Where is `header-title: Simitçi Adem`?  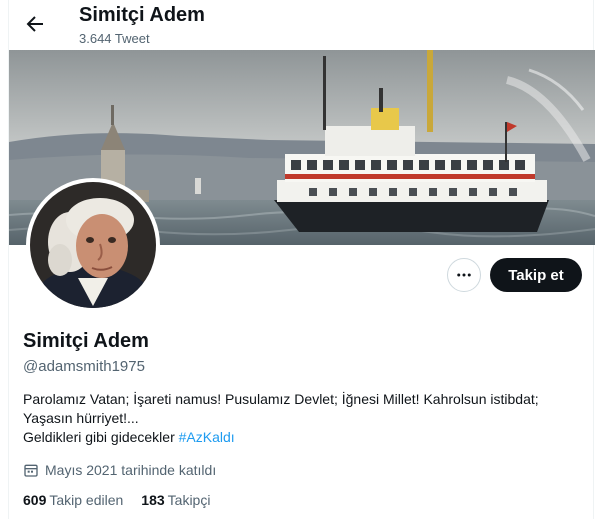
header-title: Simitçi Adem is located at coordinates (142, 15).